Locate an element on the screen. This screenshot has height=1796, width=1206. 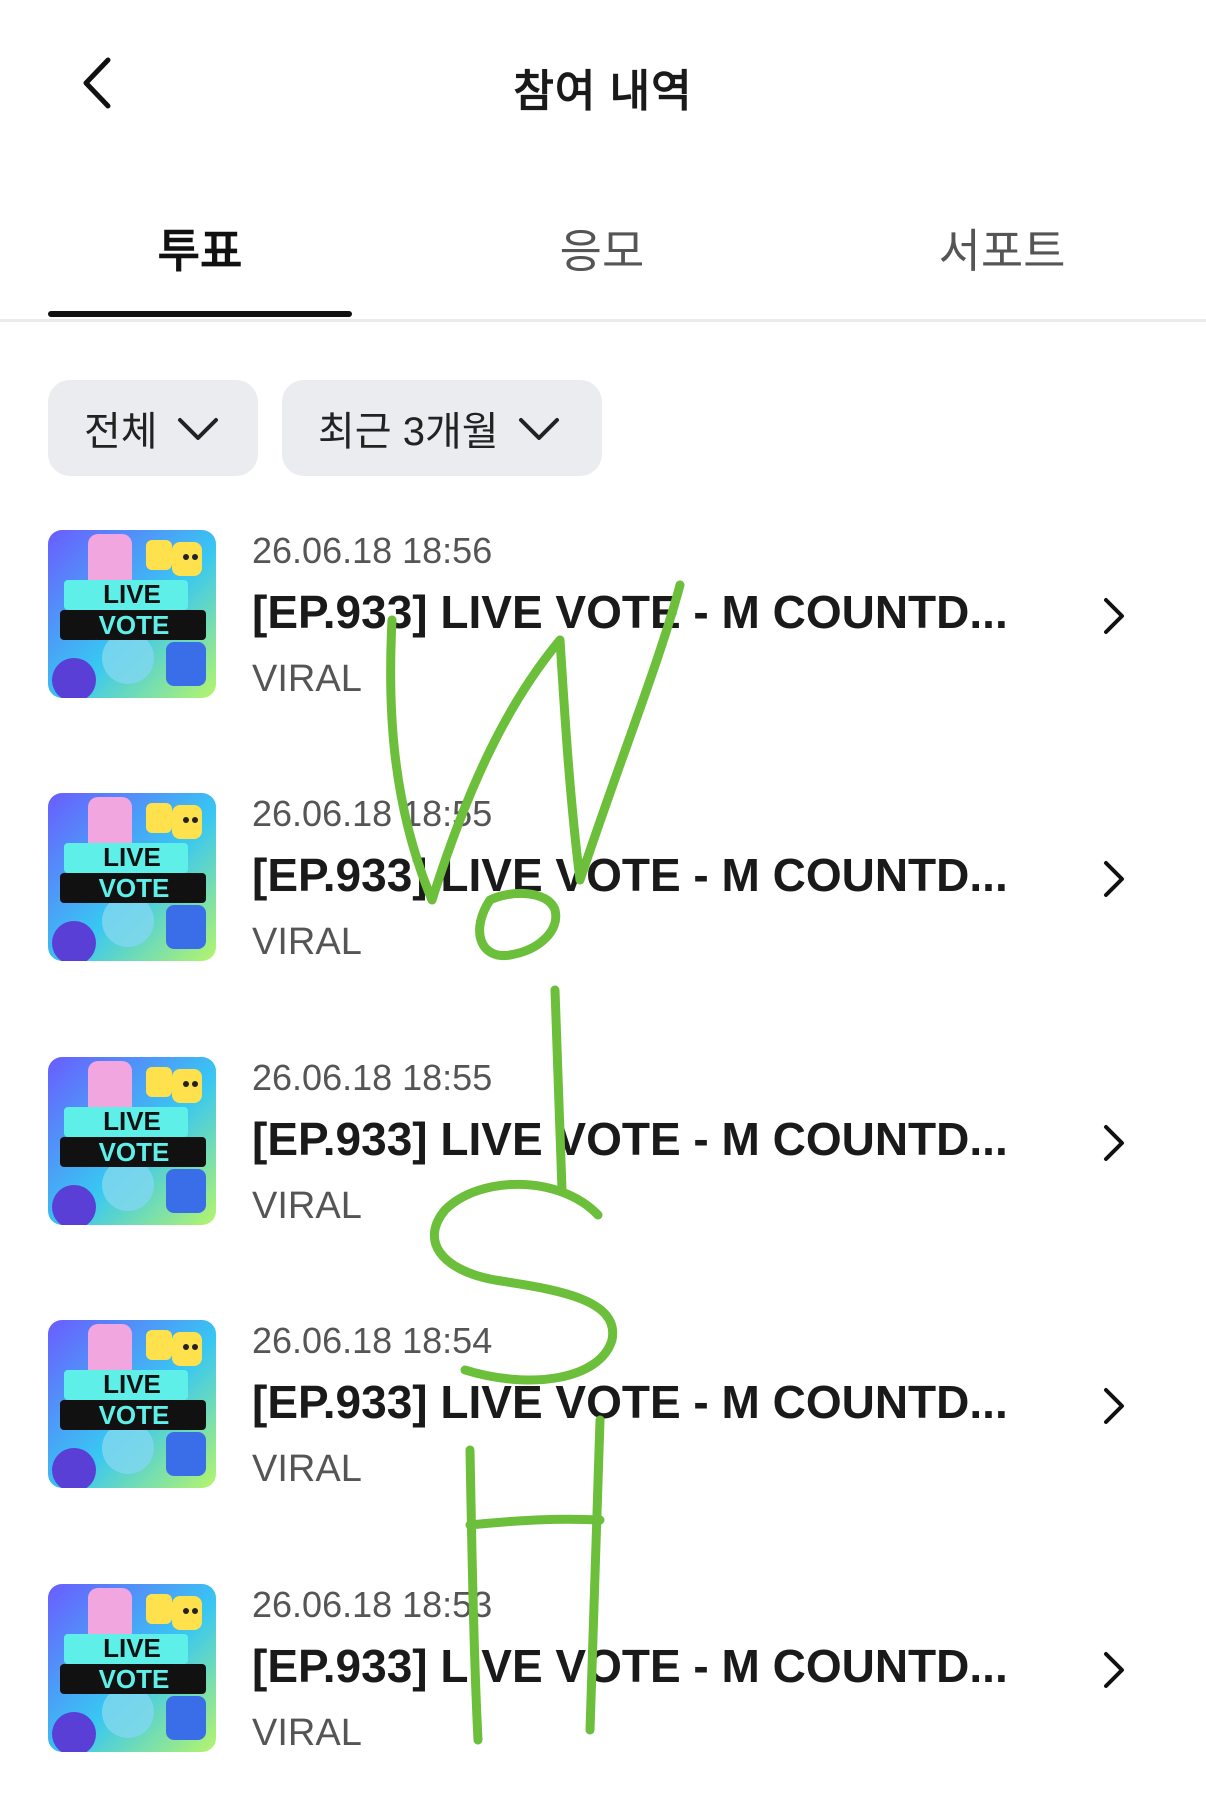
tab-entry: 응모 is located at coordinates (602, 248).